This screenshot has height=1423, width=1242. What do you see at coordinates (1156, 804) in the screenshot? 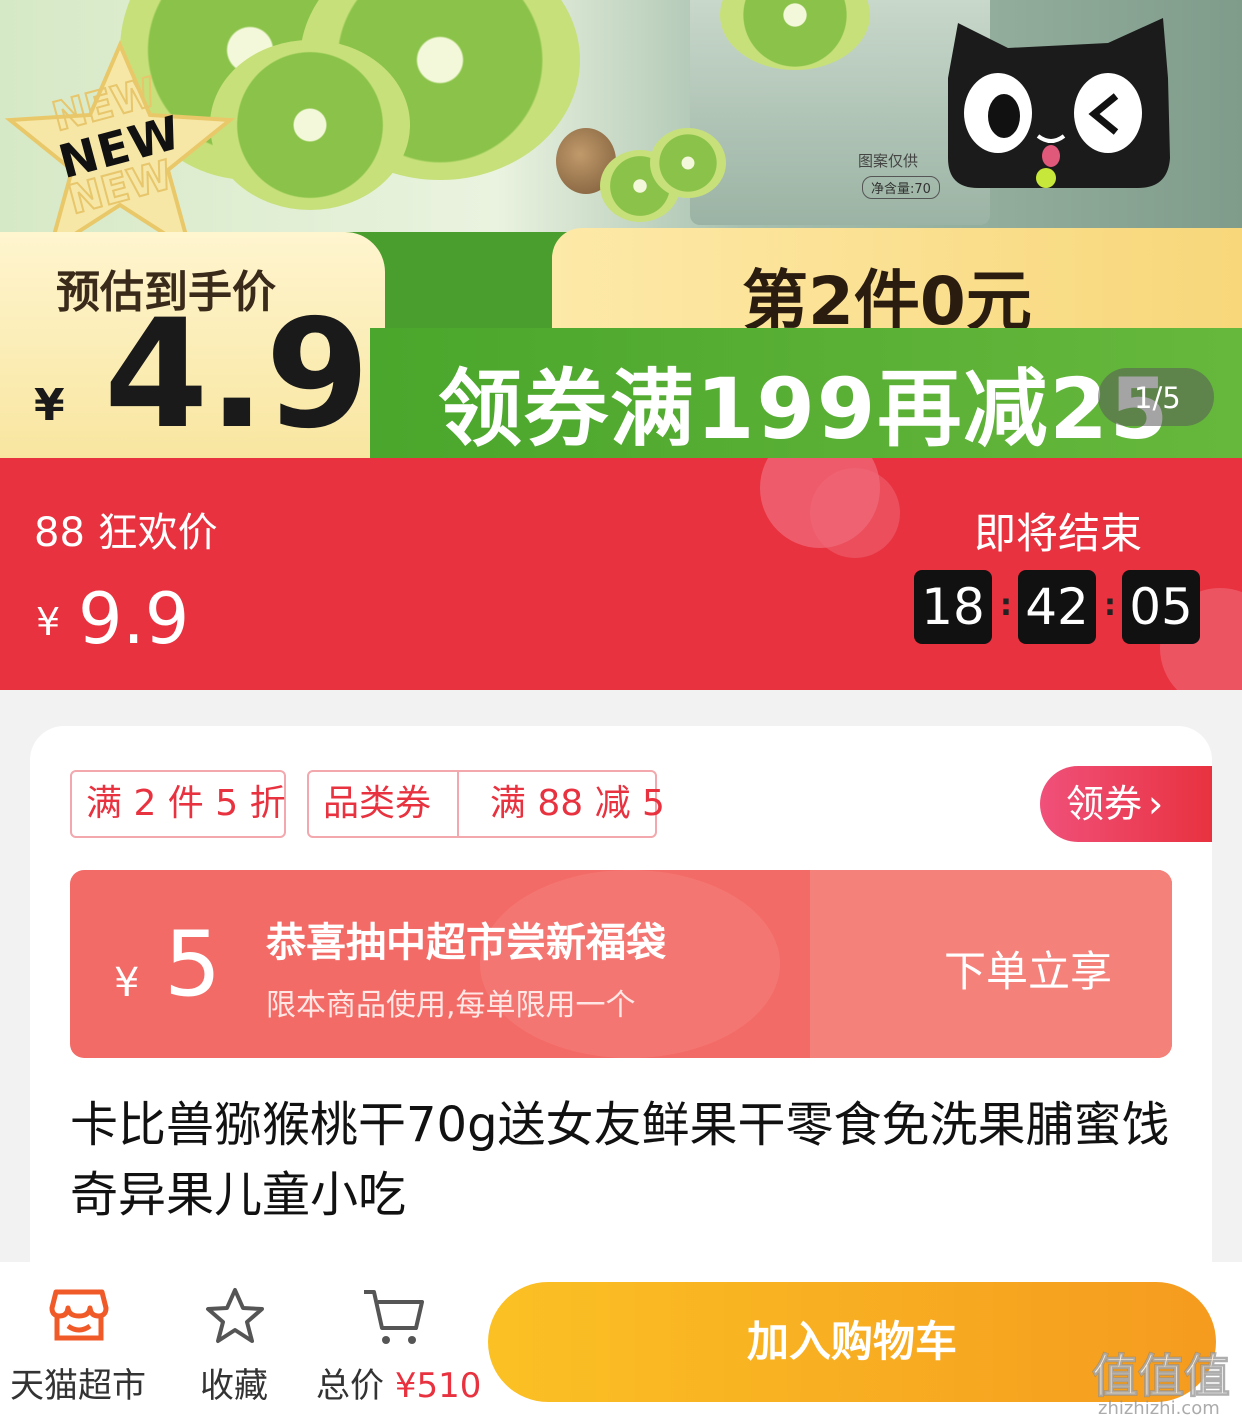
I see `chevron-right-icon: ›` at bounding box center [1156, 804].